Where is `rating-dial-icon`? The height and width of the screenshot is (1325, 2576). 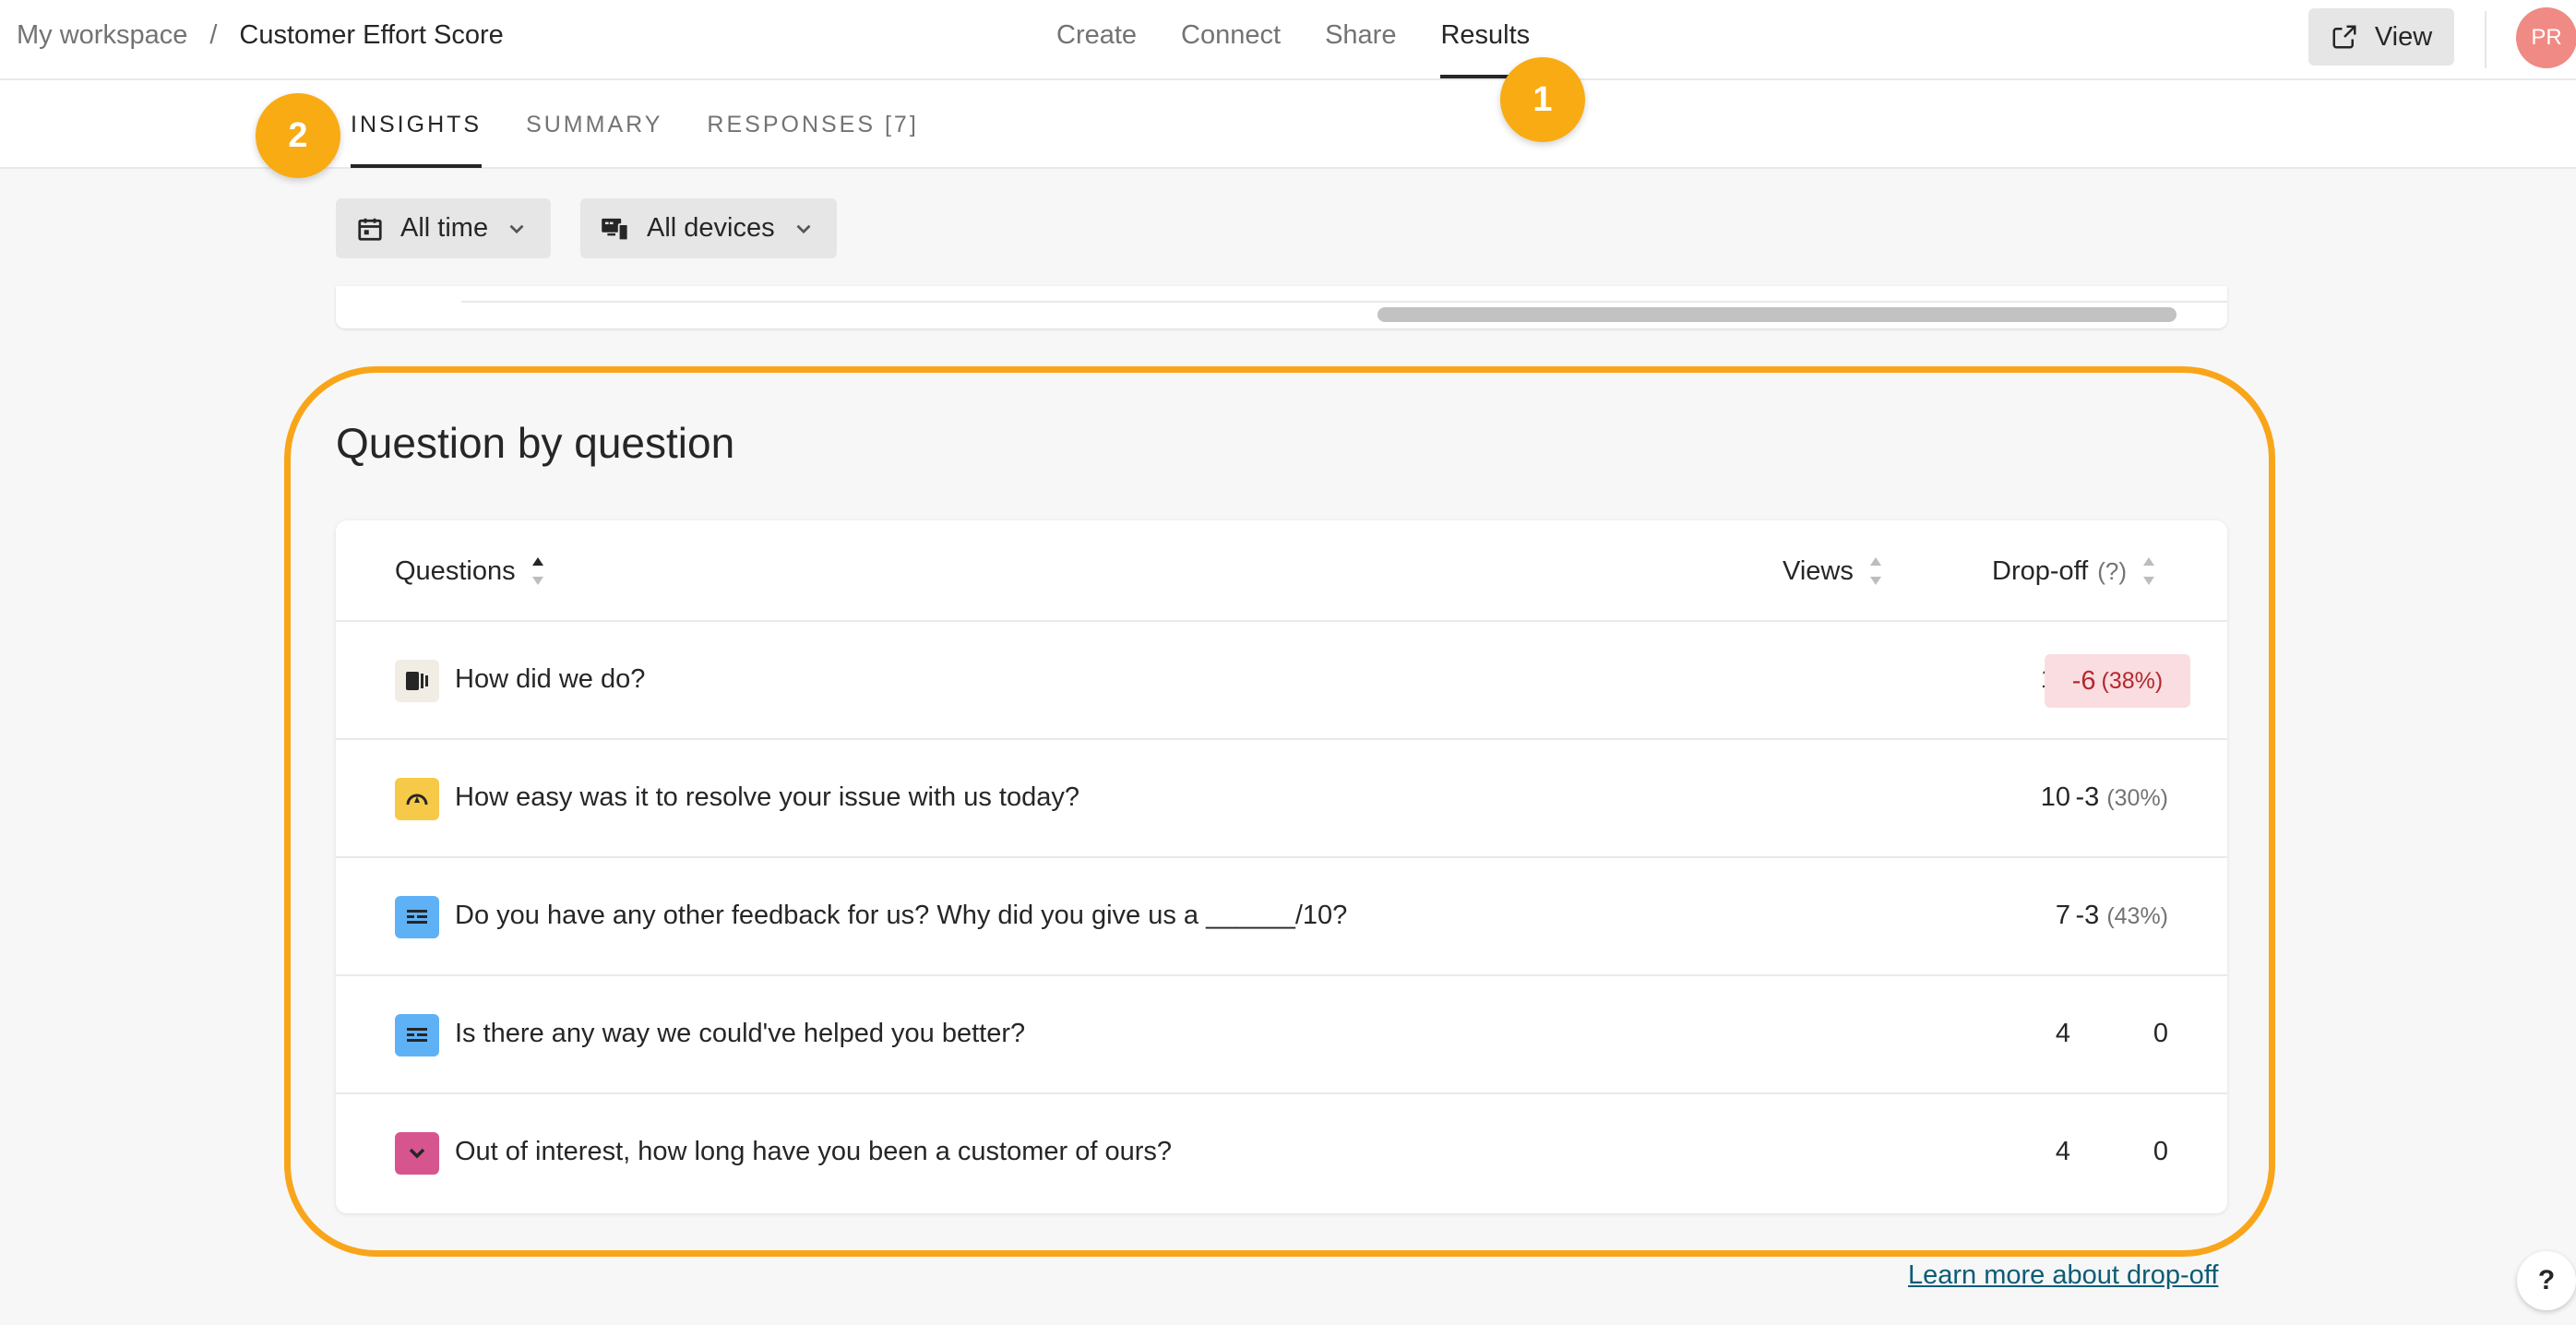
rating-dial-icon is located at coordinates (417, 799).